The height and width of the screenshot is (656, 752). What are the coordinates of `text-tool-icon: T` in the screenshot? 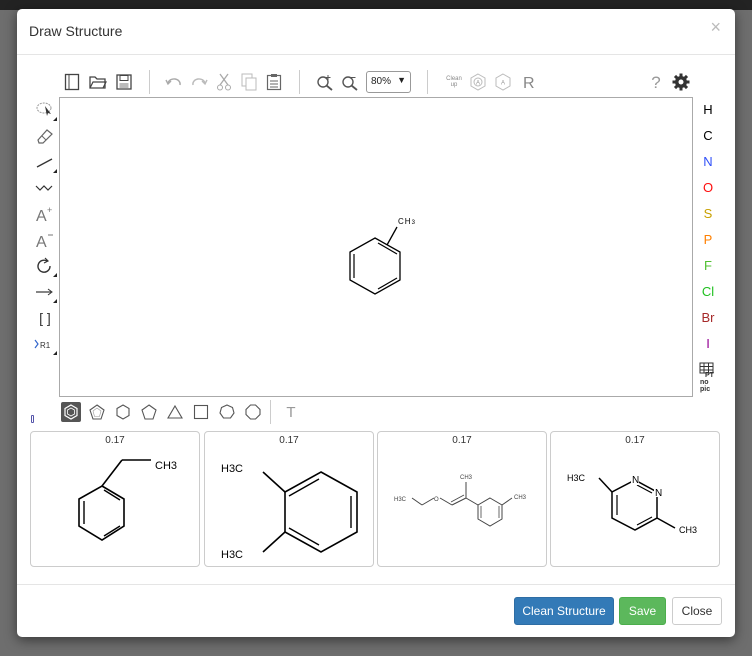 It's located at (291, 412).